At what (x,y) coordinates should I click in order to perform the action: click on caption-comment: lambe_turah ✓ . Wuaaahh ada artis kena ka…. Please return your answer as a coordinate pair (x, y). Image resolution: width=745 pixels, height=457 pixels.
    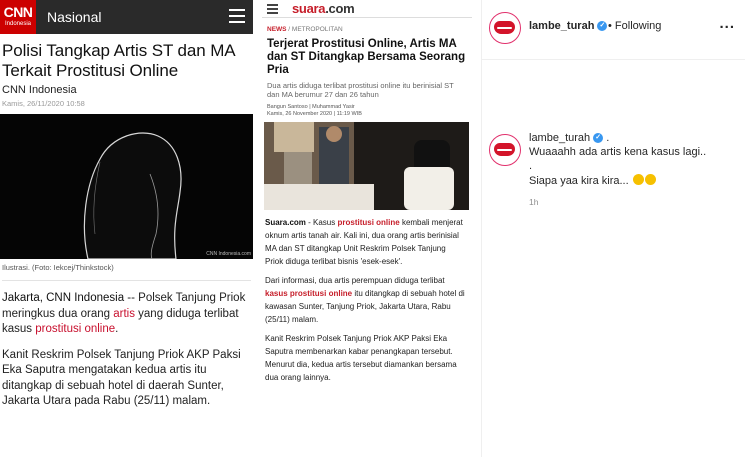
    Looking at the image, I should click on (613, 133).